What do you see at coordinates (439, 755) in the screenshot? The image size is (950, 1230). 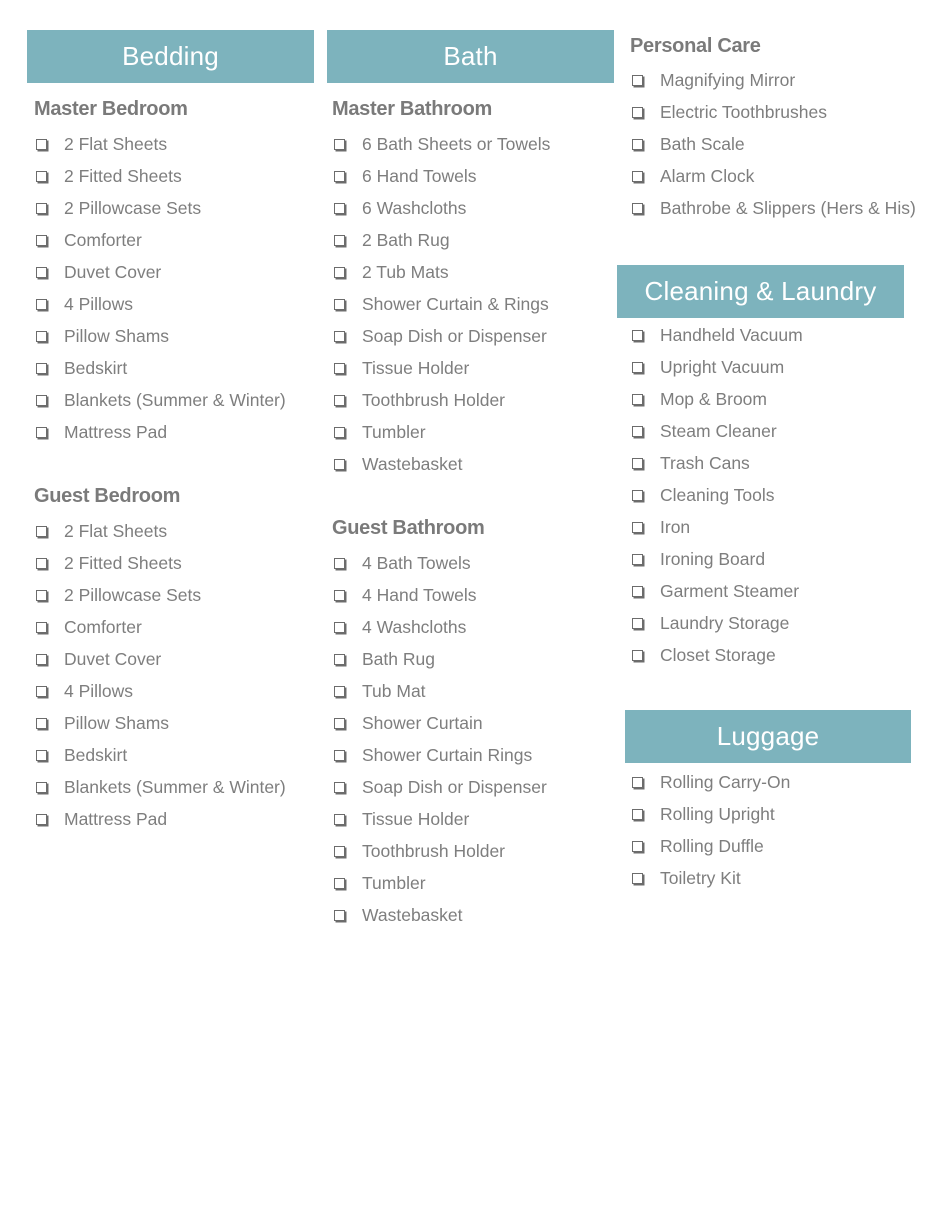 I see `checklist-item: Shower Curtain Rings` at bounding box center [439, 755].